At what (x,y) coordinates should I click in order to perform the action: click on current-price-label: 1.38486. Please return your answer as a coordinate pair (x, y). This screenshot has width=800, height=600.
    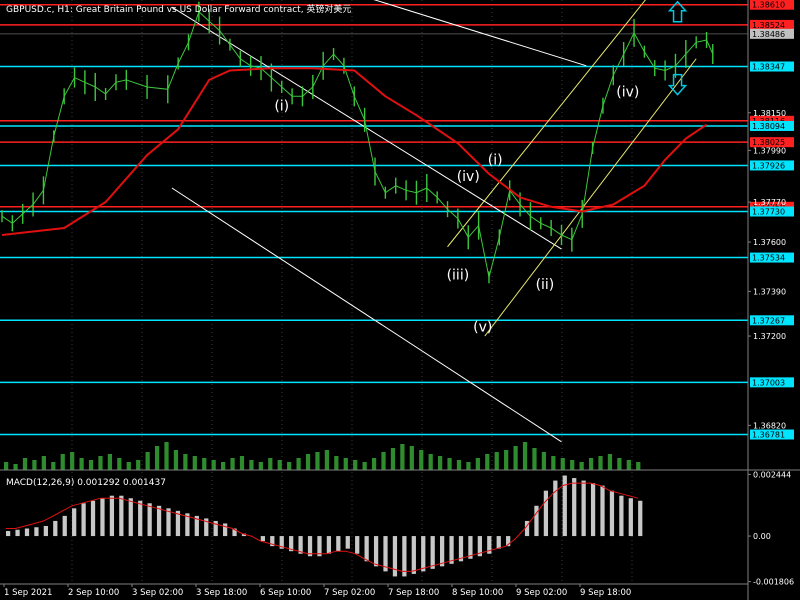
    Looking at the image, I should click on (768, 34).